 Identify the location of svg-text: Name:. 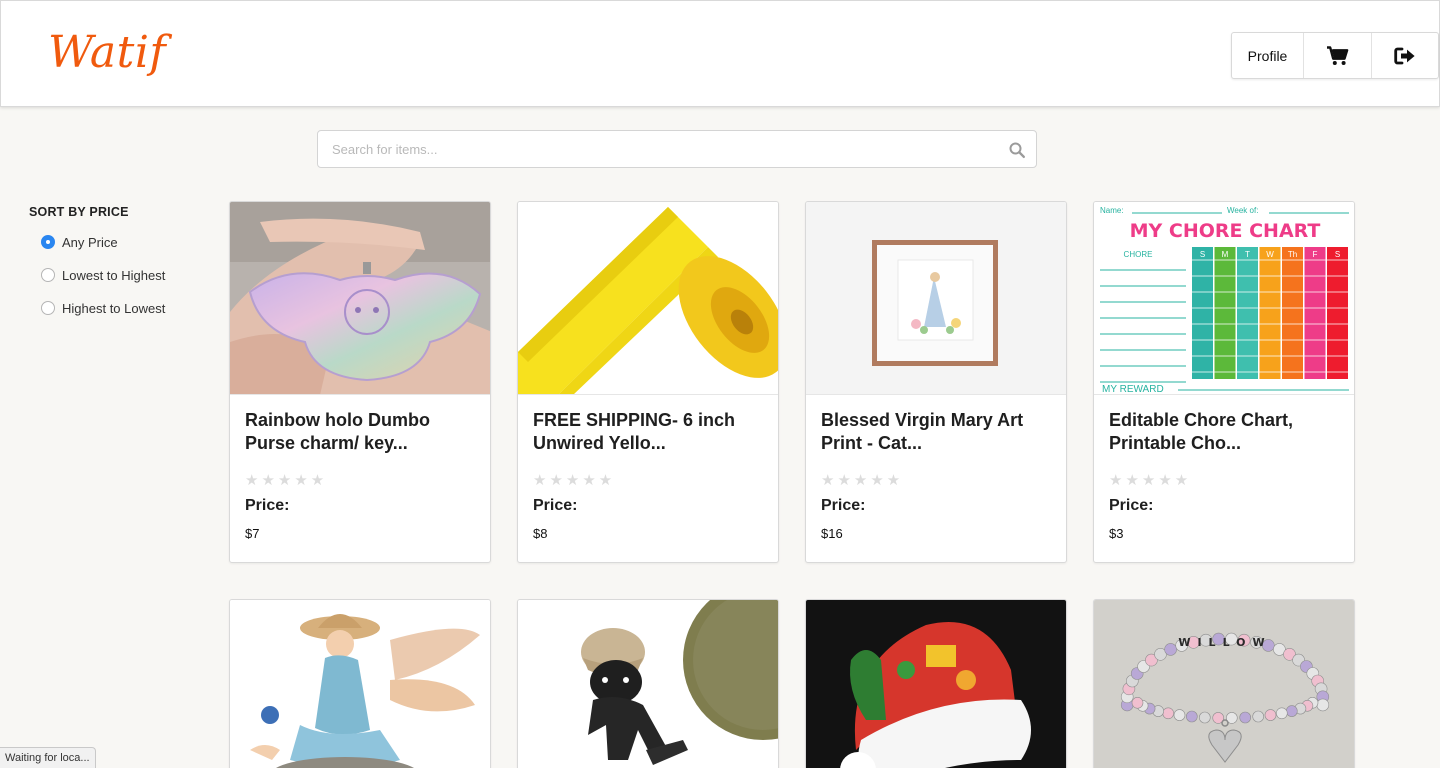
(1112, 210).